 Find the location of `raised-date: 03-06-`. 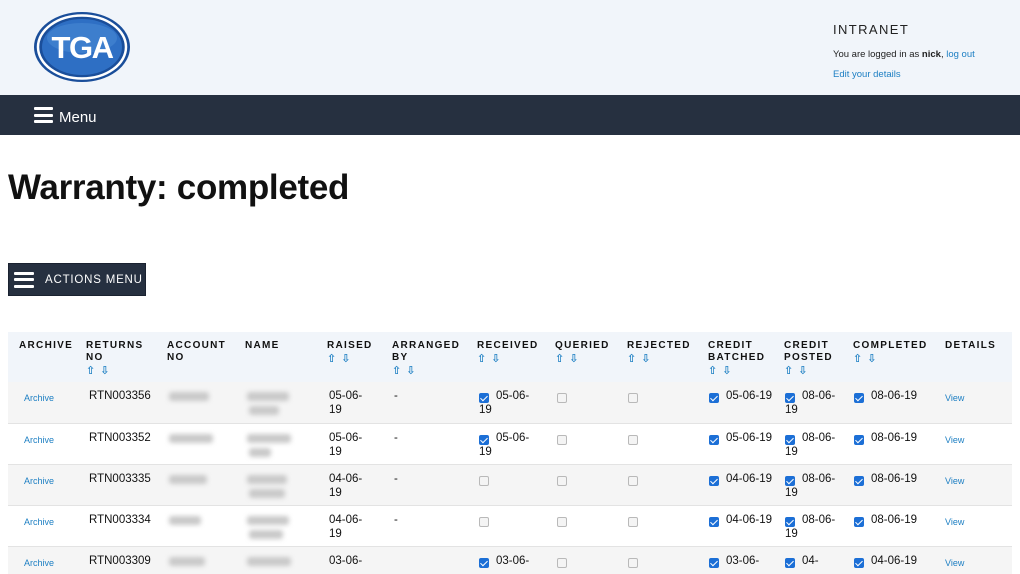

raised-date: 03-06- is located at coordinates (346, 560).